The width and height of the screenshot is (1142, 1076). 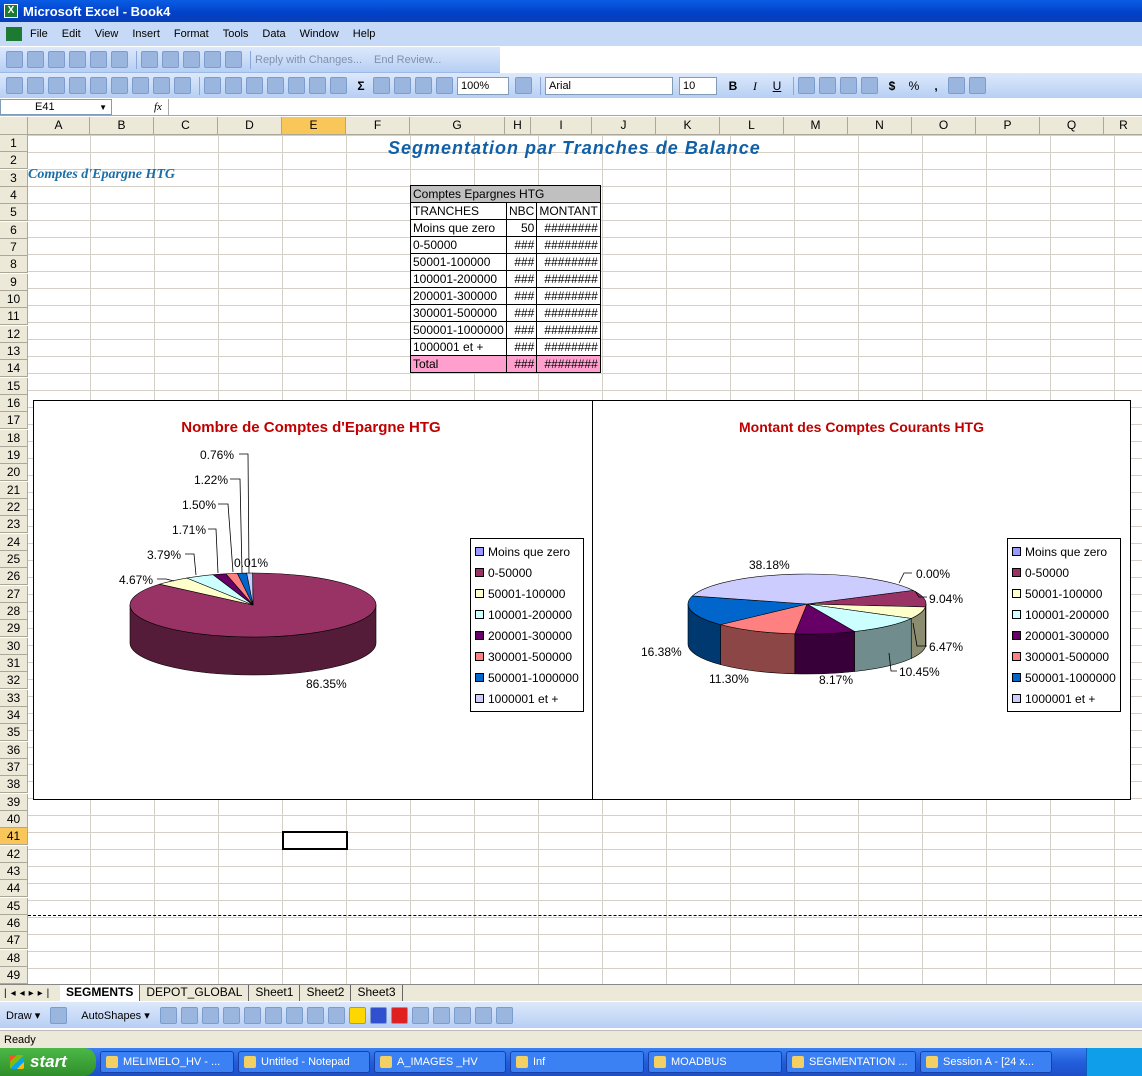 I want to click on table-cell: 200001-300000, so click(x=458, y=296).